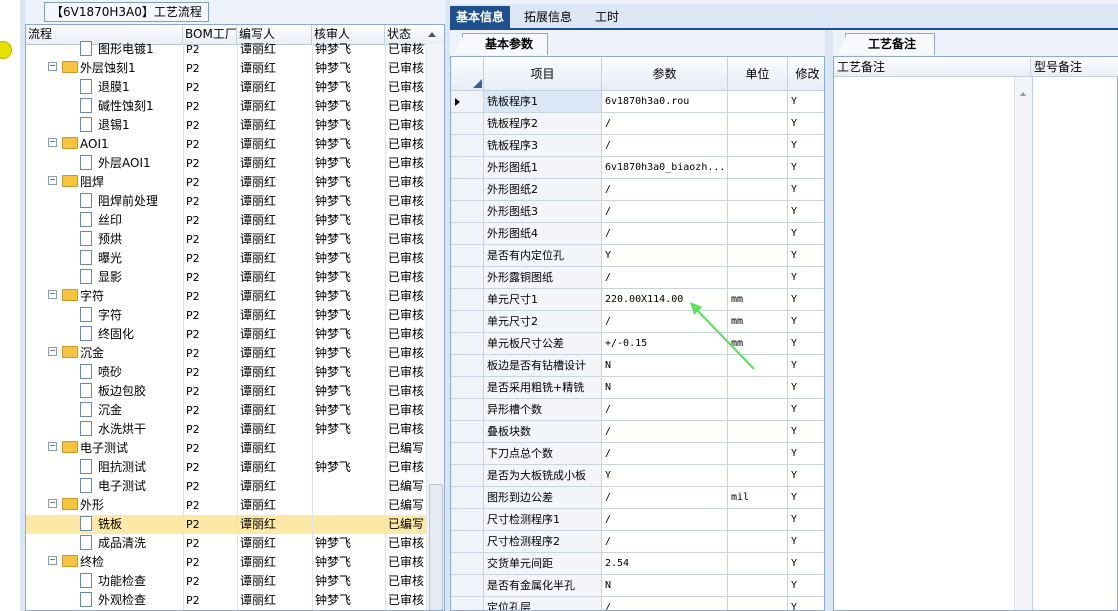  Describe the element at coordinates (226, 448) in the screenshot. I see `tree-row: − 电子测试 P2 谭丽红 已编写` at that location.